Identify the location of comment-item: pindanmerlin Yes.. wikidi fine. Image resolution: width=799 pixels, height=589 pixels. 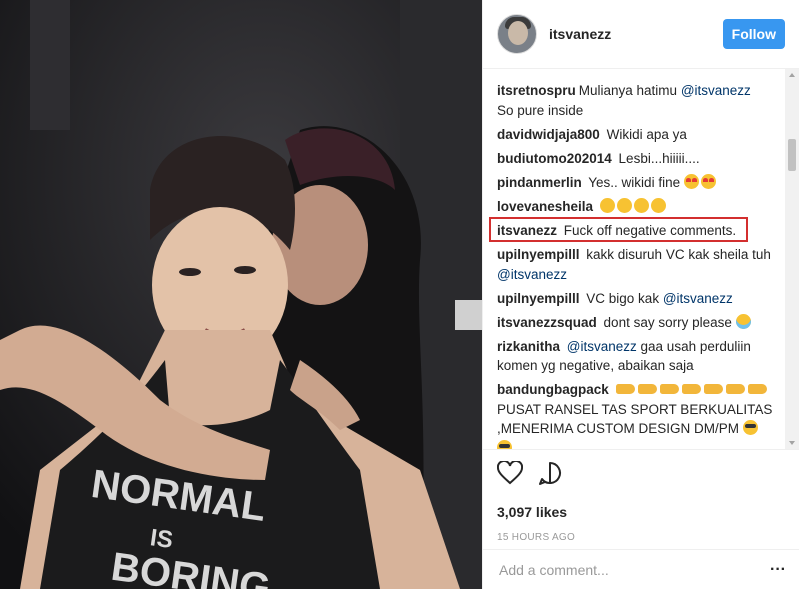
(638, 183).